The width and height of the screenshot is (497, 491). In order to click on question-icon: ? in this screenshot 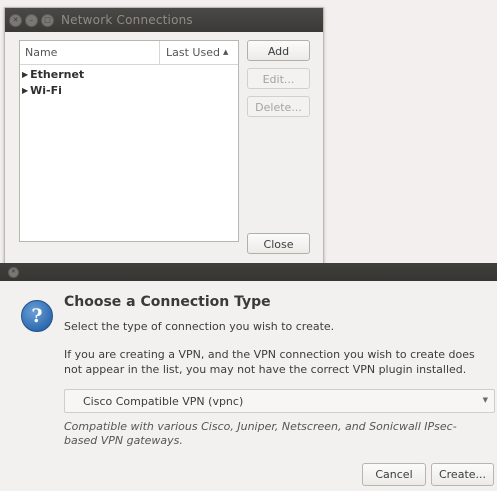, I will do `click(37, 316)`.